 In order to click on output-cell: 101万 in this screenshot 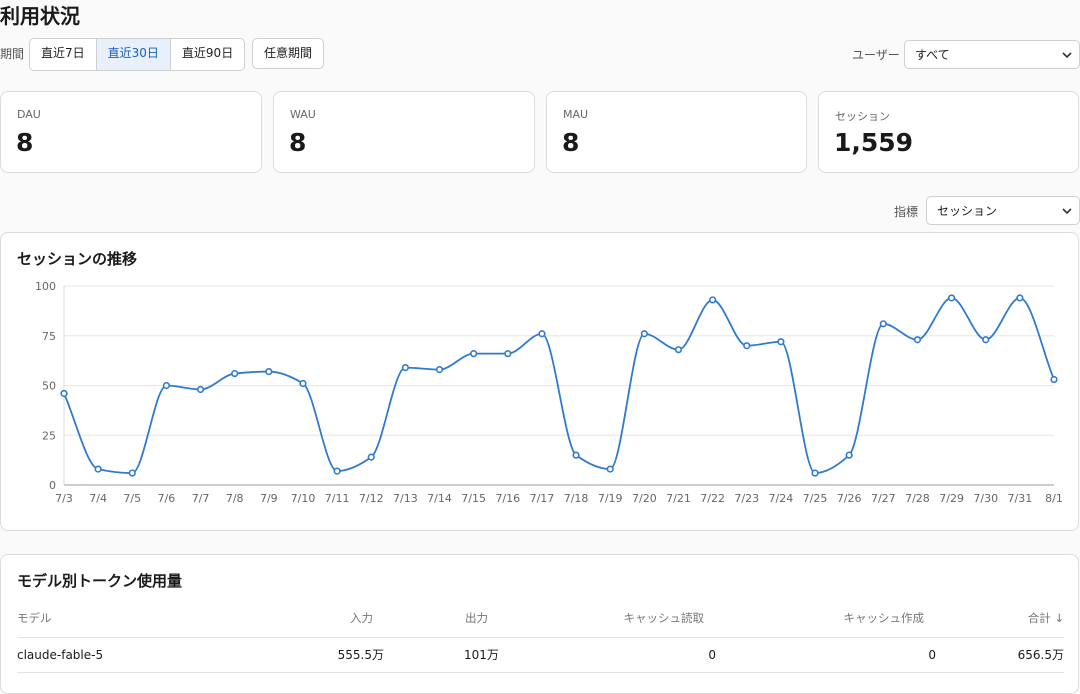, I will do `click(481, 655)`.